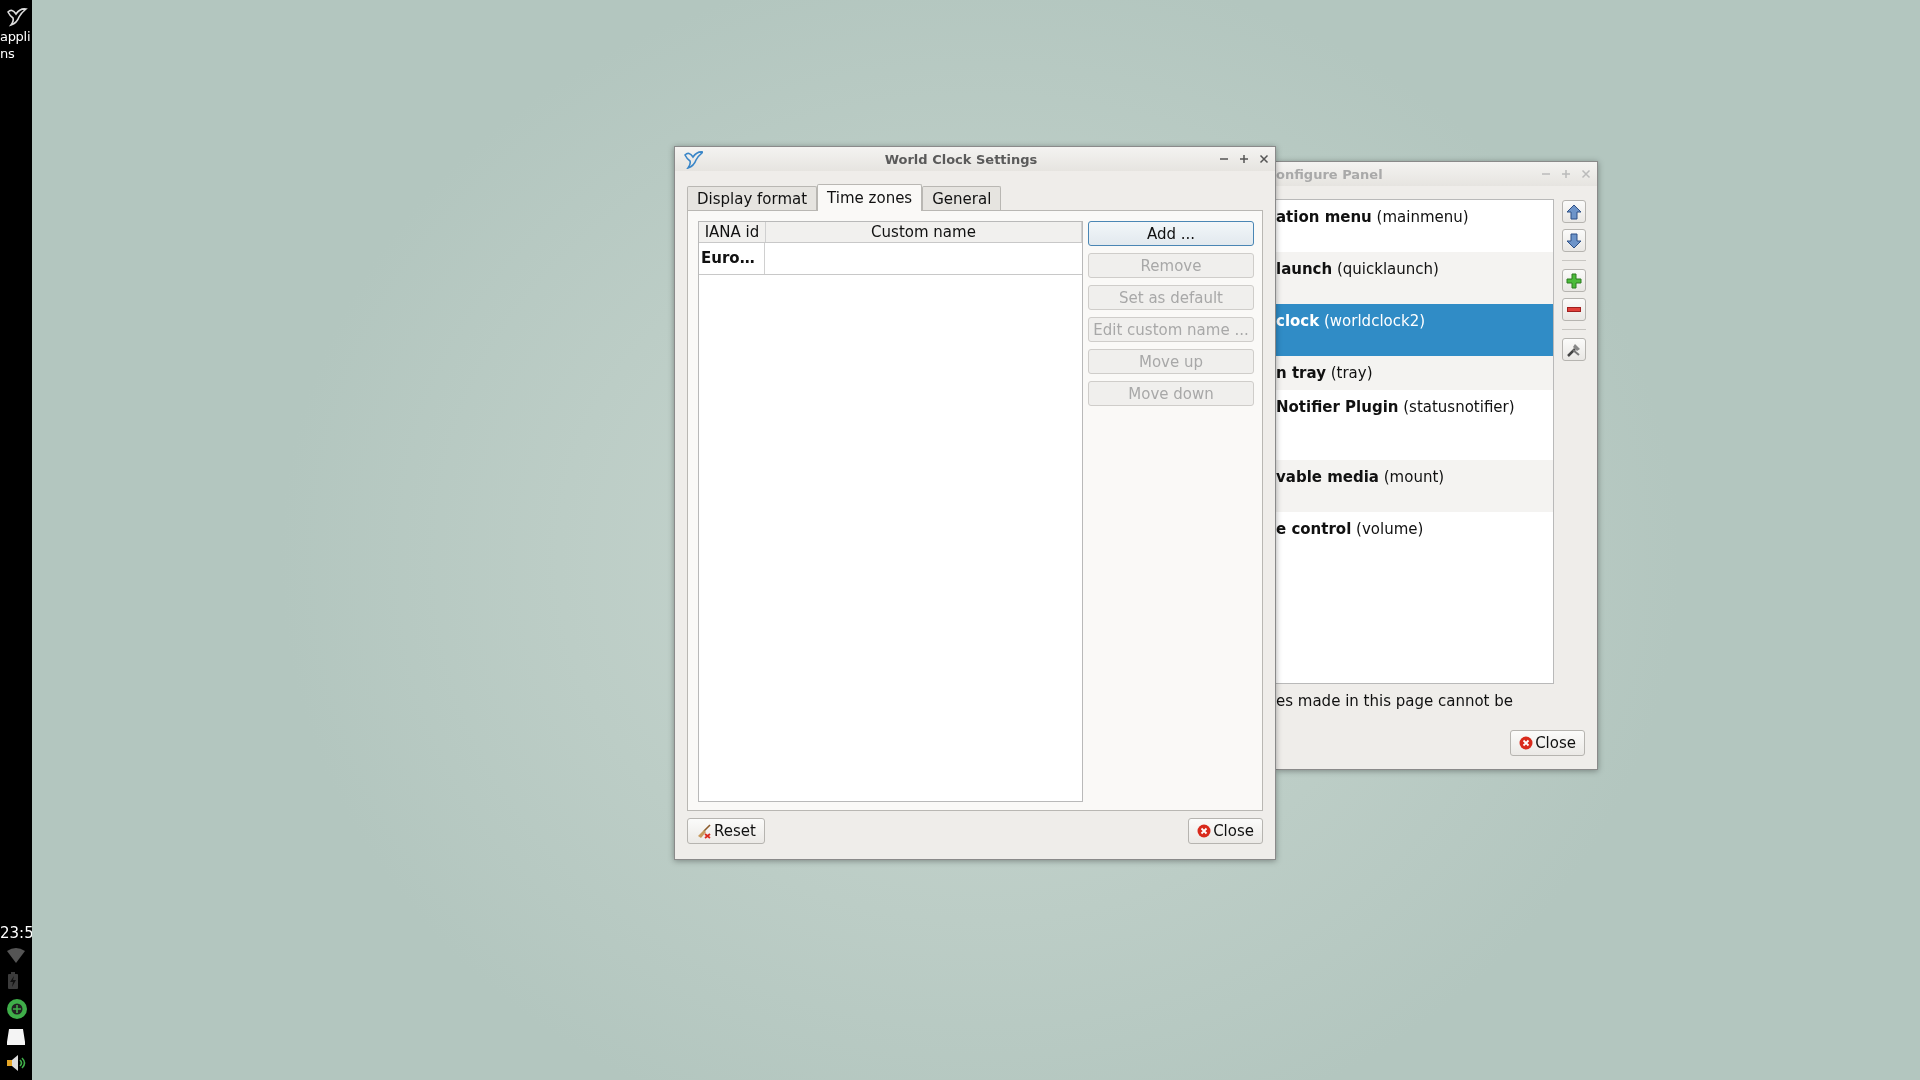 The width and height of the screenshot is (1920, 1080). I want to click on power-ring-icon, so click(17, 1009).